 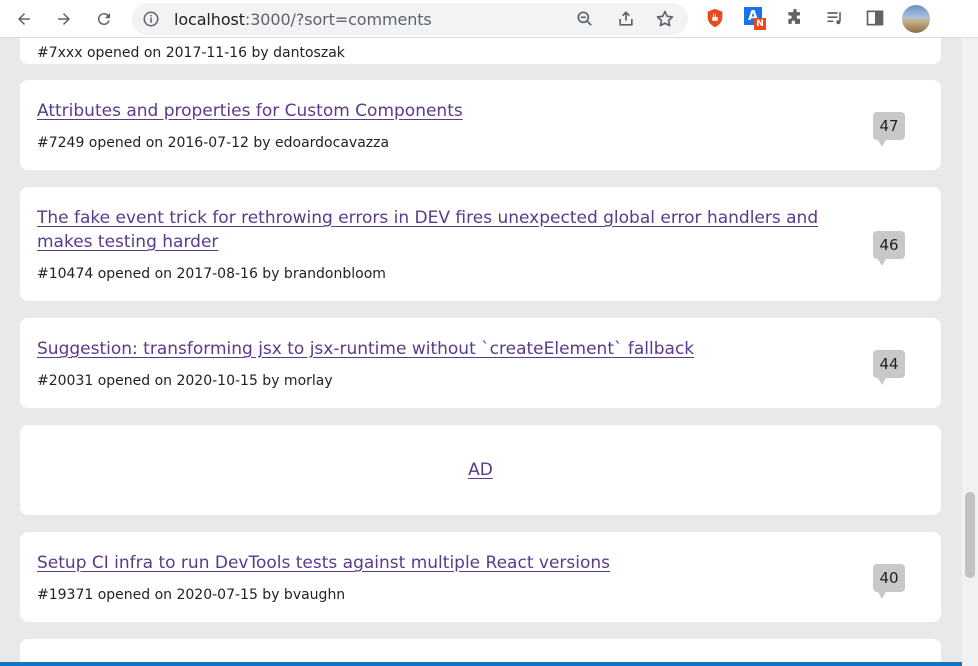 I want to click on extension-shield-icon, so click(x=715, y=18).